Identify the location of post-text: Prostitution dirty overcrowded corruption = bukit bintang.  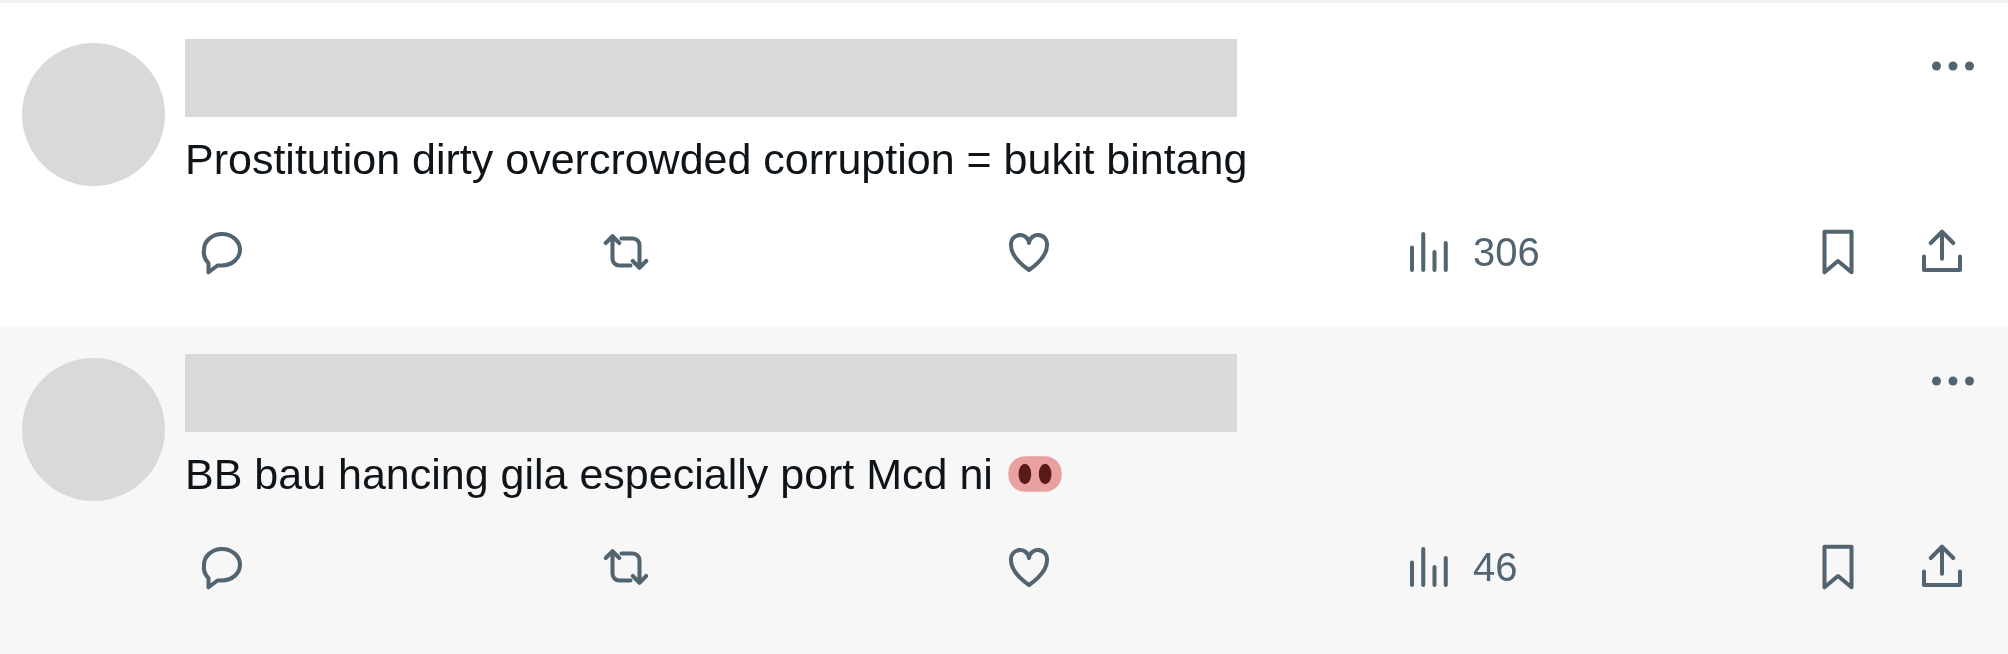
(716, 159).